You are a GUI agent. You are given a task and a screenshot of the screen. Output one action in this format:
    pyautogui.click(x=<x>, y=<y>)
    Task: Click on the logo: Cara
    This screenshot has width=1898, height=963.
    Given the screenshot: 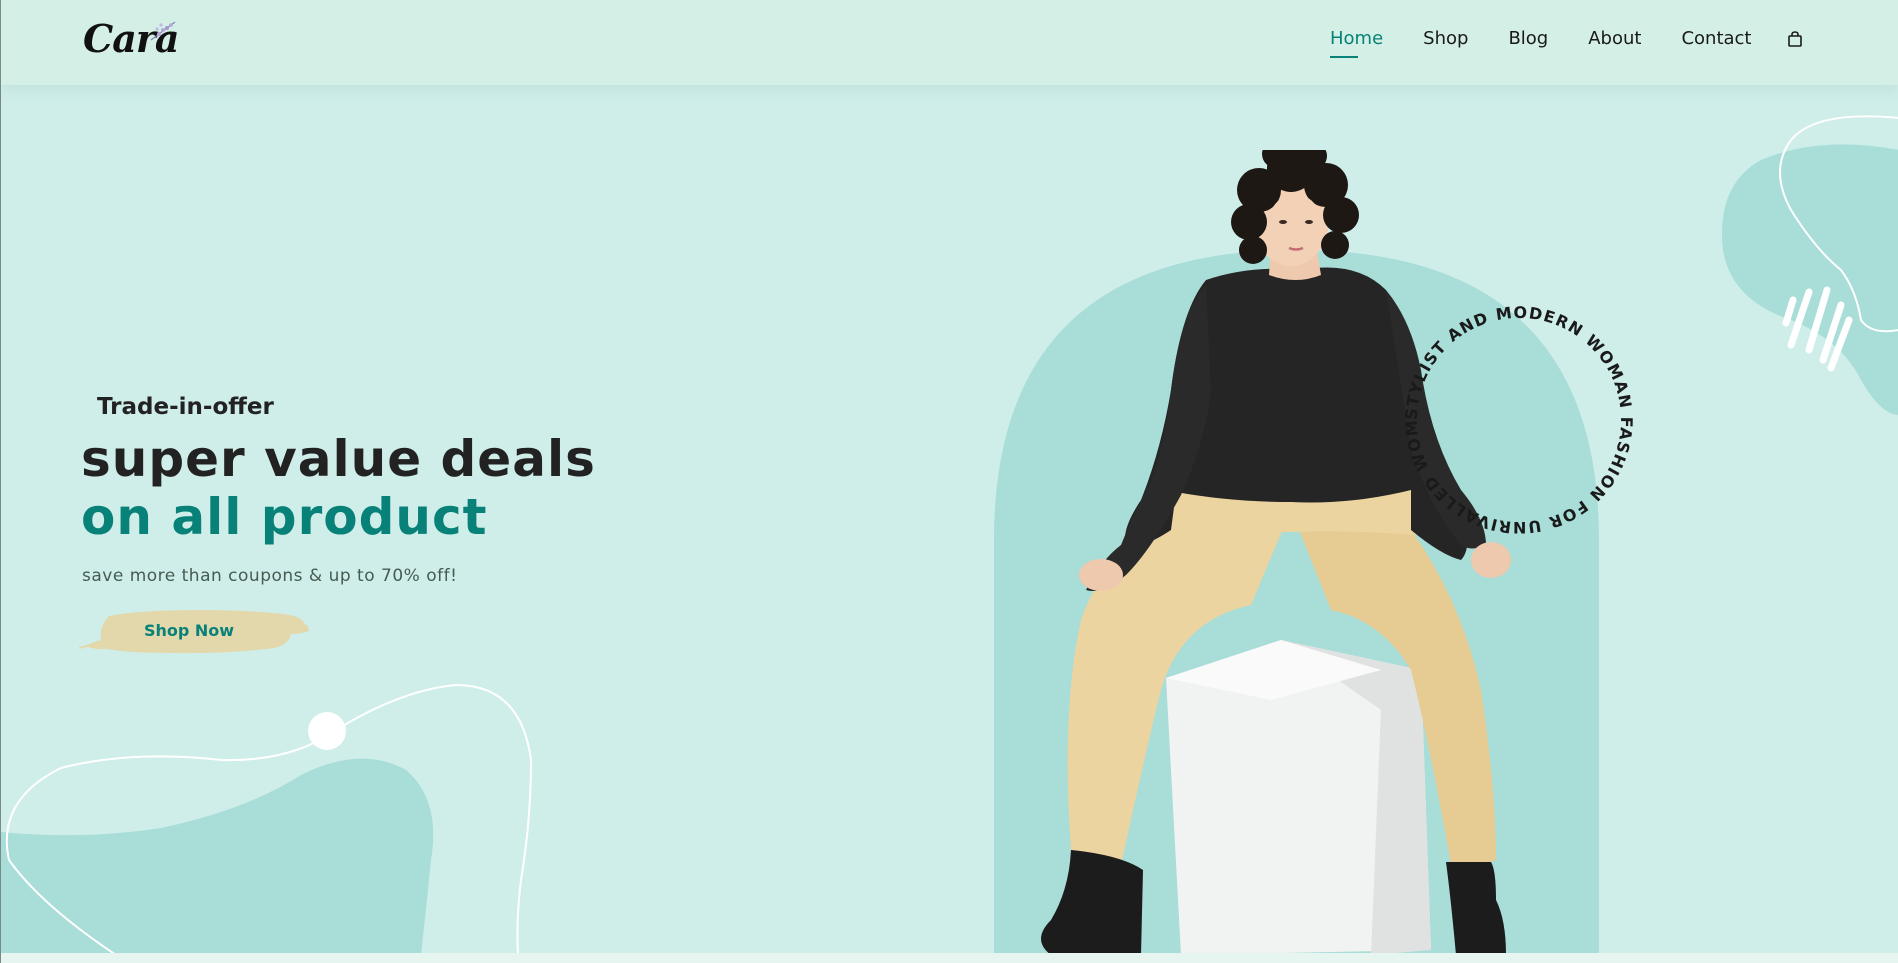 What is the action you would take?
    pyautogui.click(x=133, y=39)
    